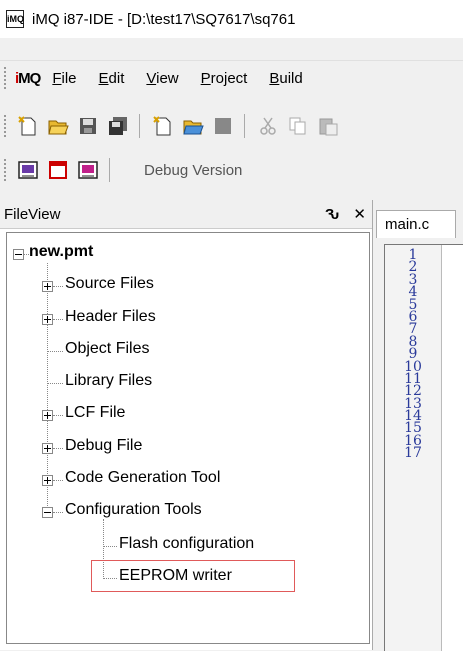 Image resolution: width=463 pixels, height=651 pixels. What do you see at coordinates (28, 78) in the screenshot?
I see `menu-logo-icon: iMQ` at bounding box center [28, 78].